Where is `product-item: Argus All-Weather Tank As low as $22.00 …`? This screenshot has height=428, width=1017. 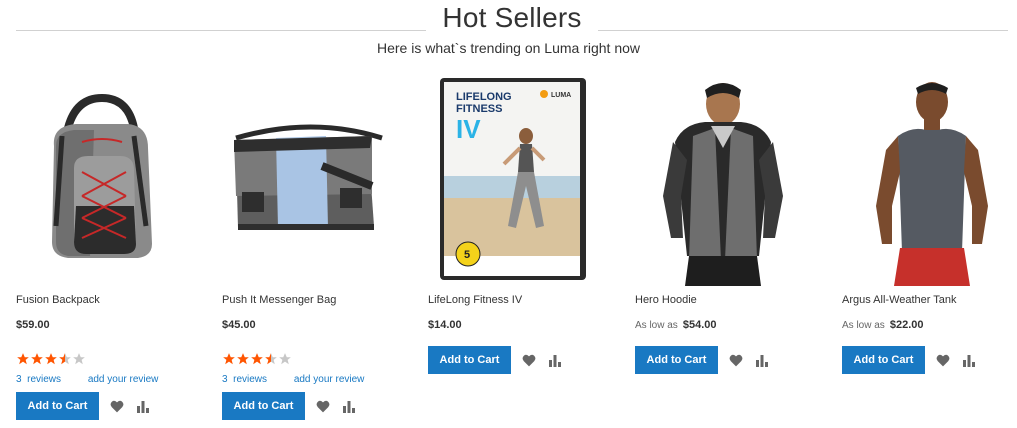
product-item: Argus All-Weather Tank As low as $22.00 … is located at coordinates (929, 252).